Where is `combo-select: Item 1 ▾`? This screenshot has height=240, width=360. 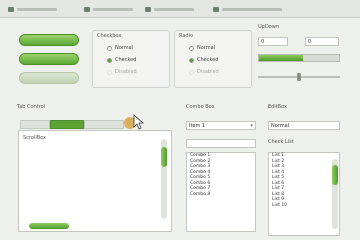 combo-select: Item 1 ▾ is located at coordinates (221, 125).